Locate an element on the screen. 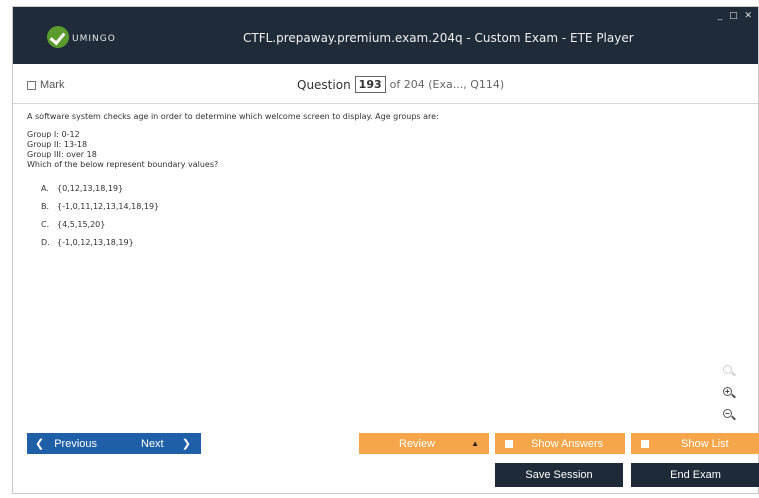 This screenshot has width=759, height=498. show-list-label: Show List is located at coordinates (705, 443).